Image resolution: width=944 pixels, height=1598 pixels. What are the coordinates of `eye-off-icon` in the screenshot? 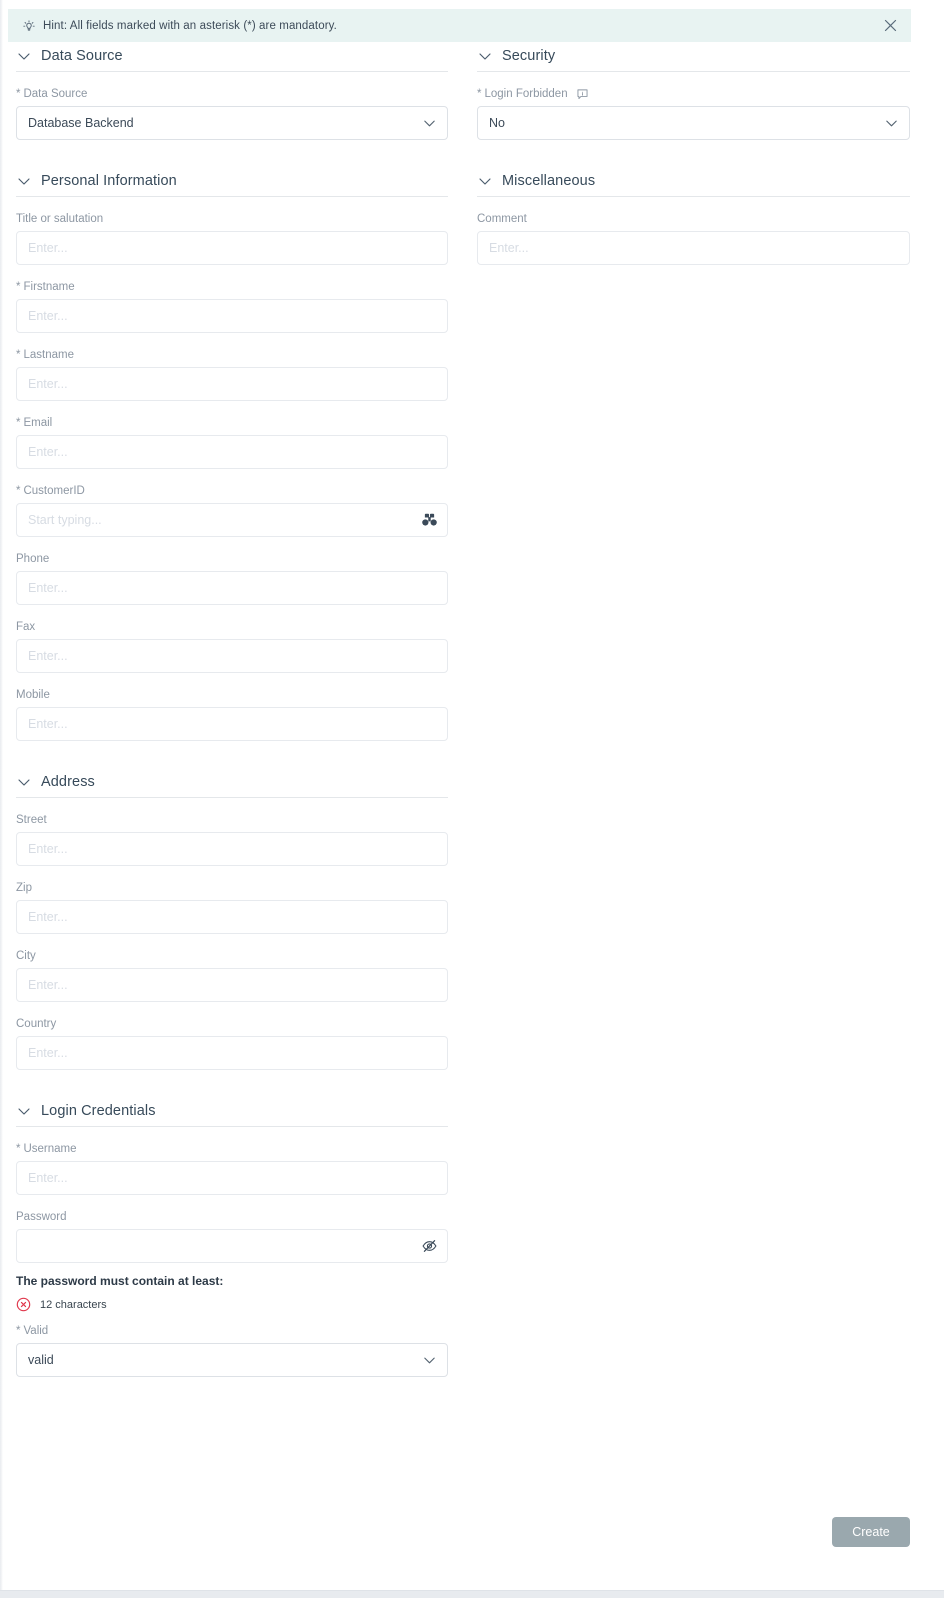 It's located at (429, 1246).